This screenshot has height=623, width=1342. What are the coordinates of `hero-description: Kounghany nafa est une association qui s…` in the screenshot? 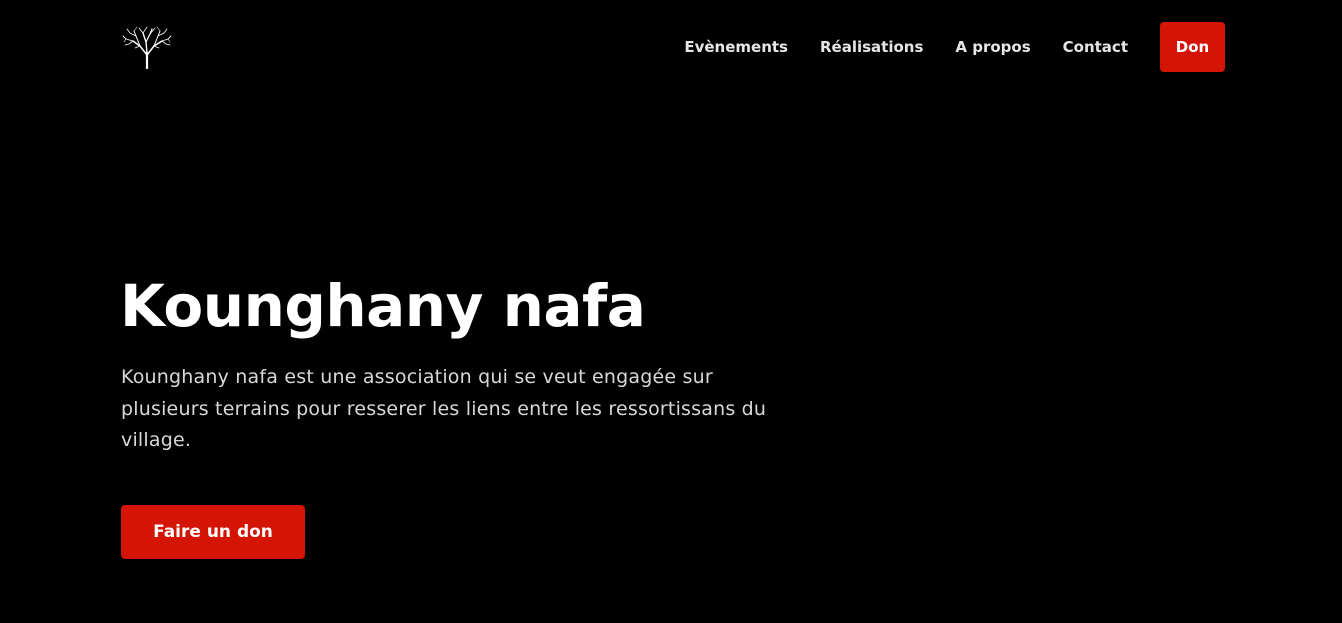 It's located at (444, 408).